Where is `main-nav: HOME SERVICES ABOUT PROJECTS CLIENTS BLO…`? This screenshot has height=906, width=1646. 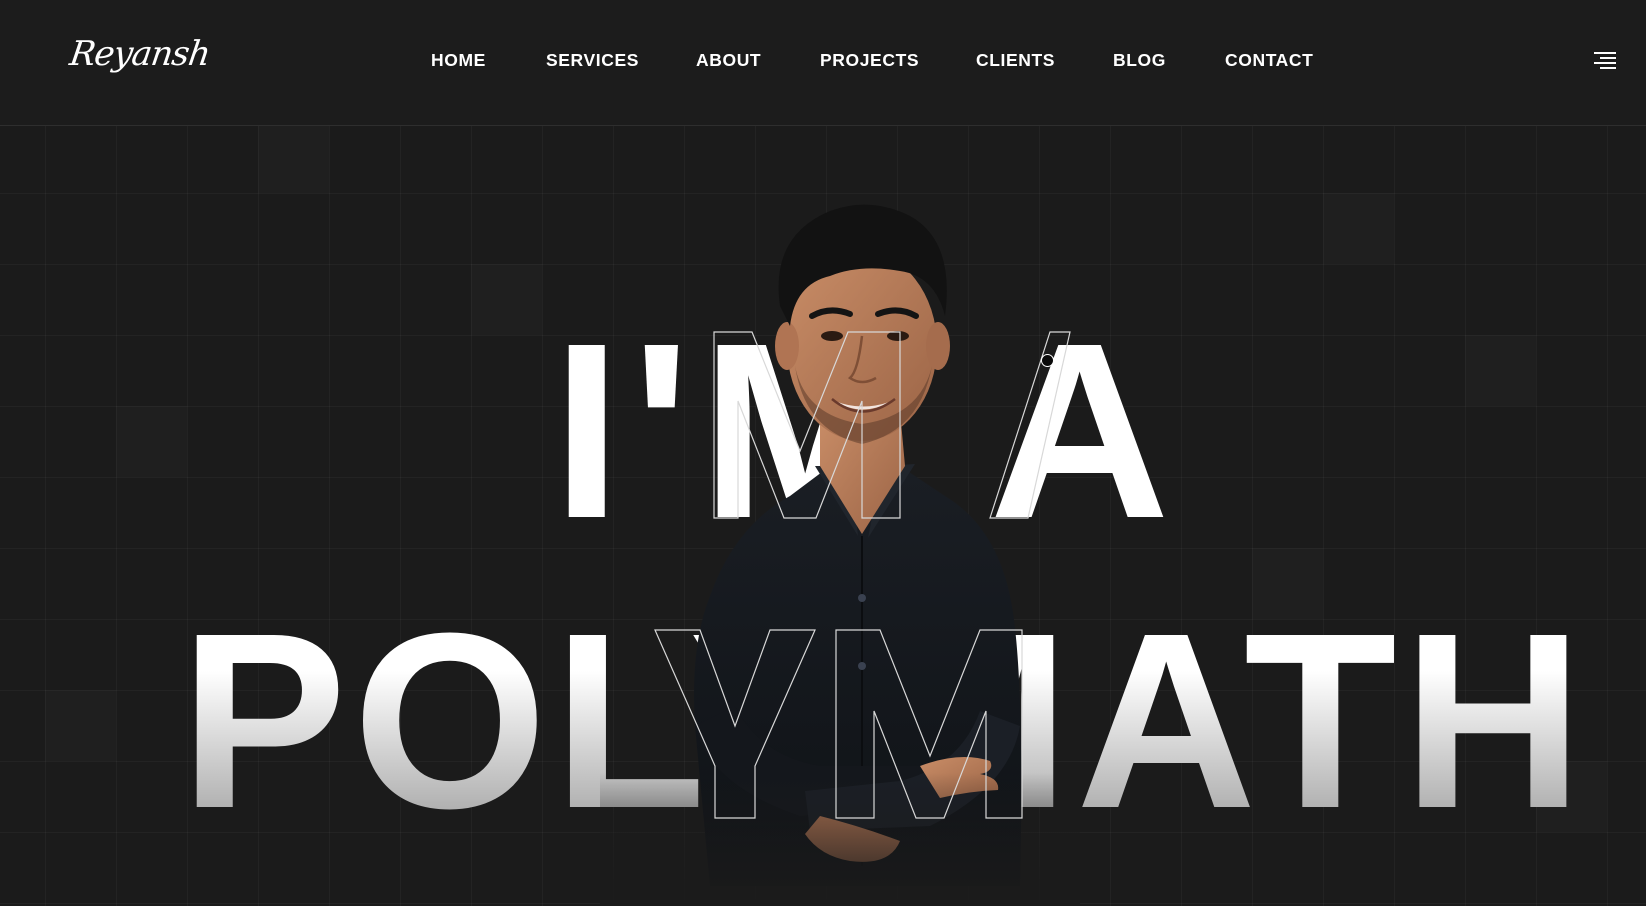
main-nav: HOME SERVICES ABOUT PROJECTS CLIENTS BLO… is located at coordinates (823, 62).